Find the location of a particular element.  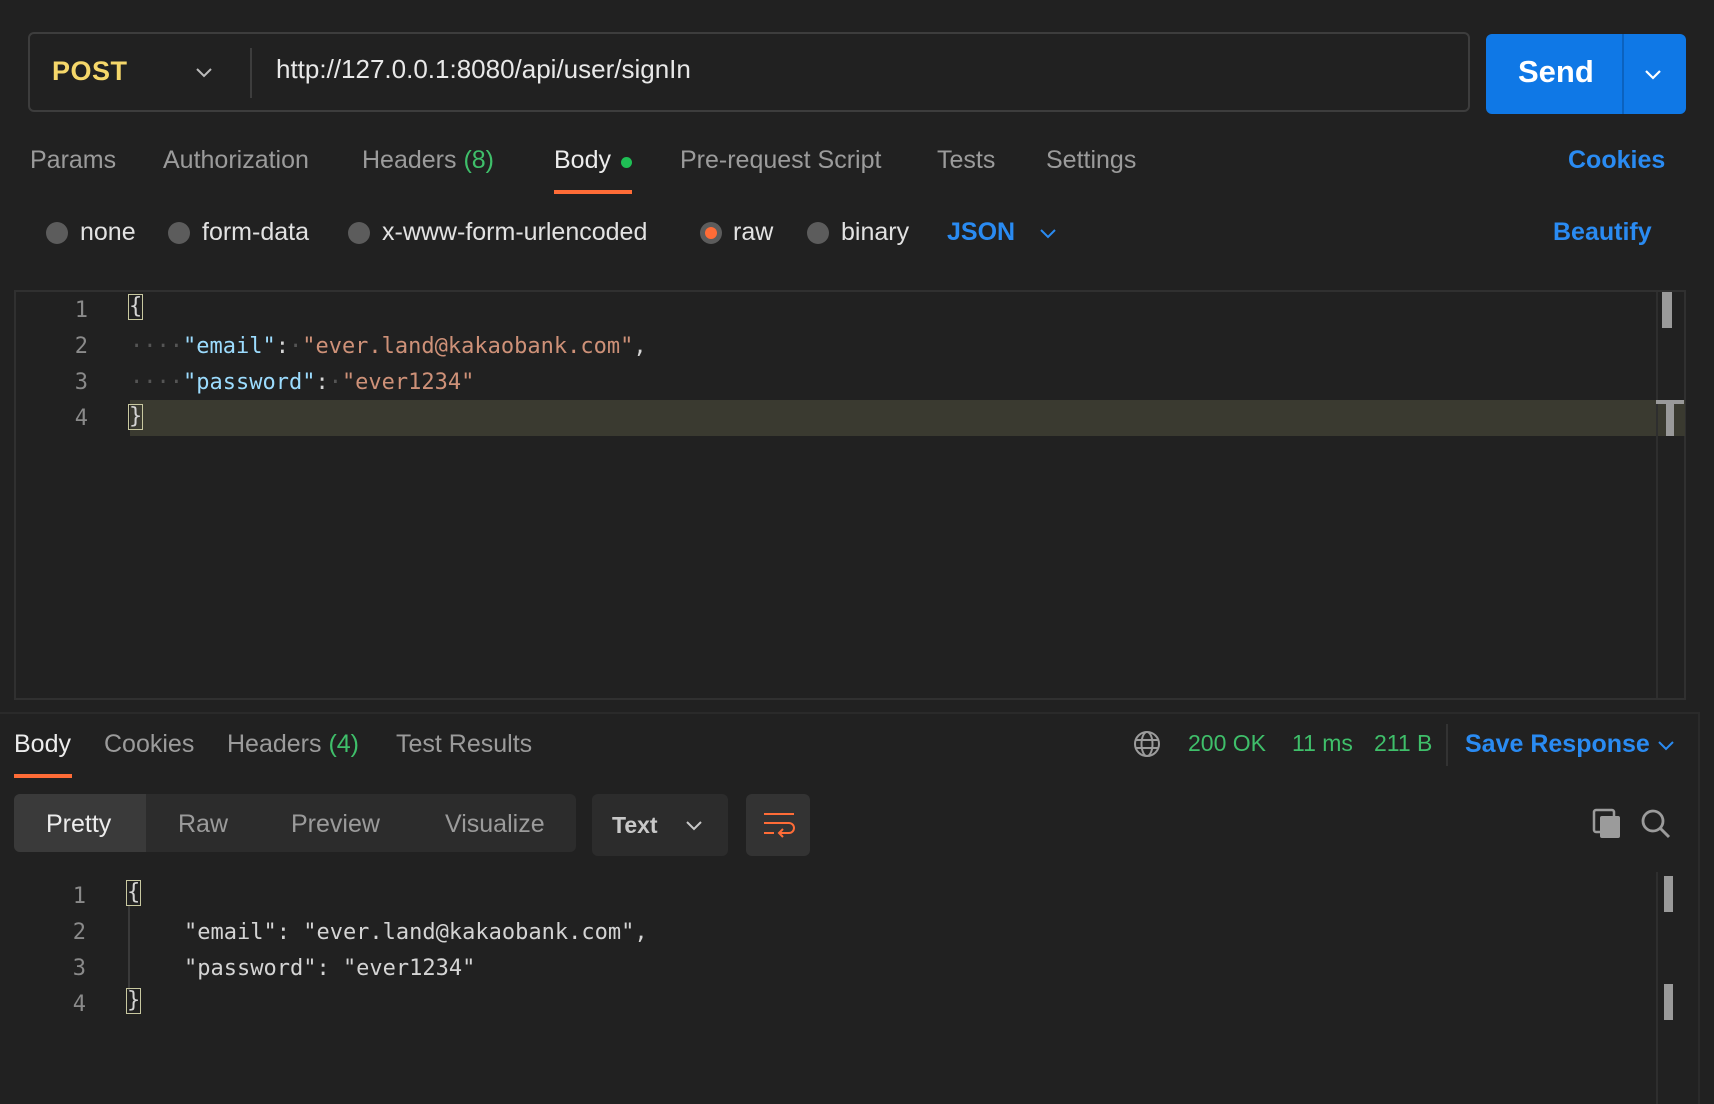

copy-icon is located at coordinates (1607, 824).